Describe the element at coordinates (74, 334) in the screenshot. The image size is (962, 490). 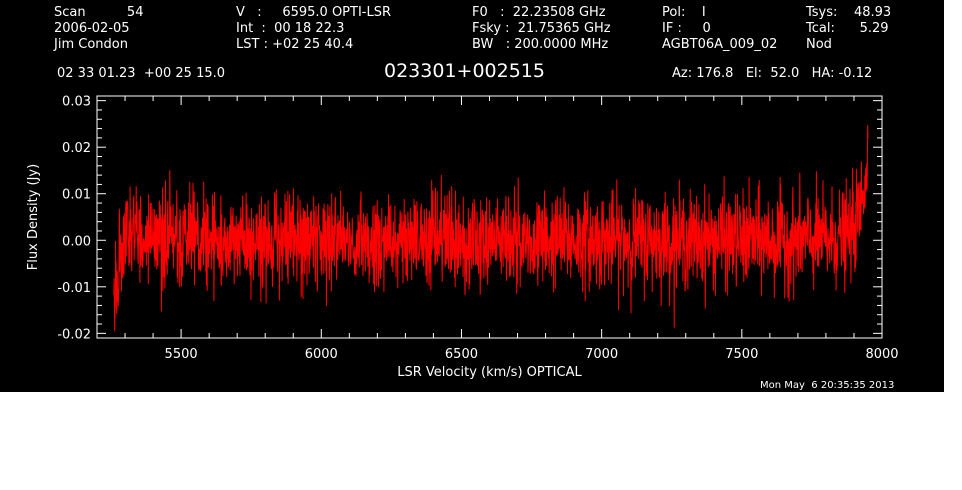
I see `y-tick-label: -0.02` at that location.